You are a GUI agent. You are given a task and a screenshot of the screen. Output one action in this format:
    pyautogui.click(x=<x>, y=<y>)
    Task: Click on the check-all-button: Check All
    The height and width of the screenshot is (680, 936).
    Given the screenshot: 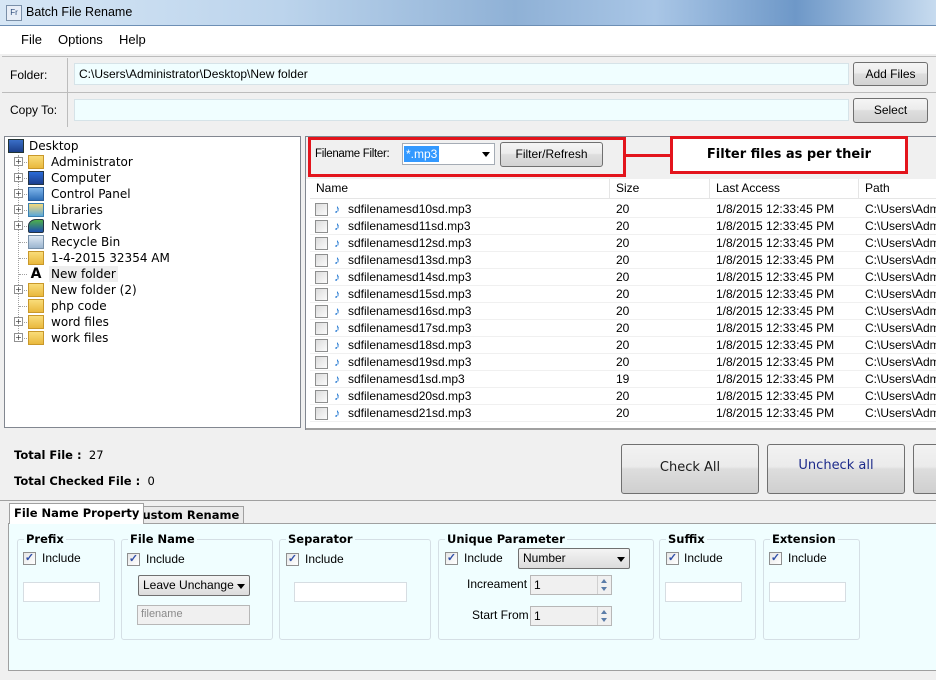 What is the action you would take?
    pyautogui.click(x=690, y=469)
    